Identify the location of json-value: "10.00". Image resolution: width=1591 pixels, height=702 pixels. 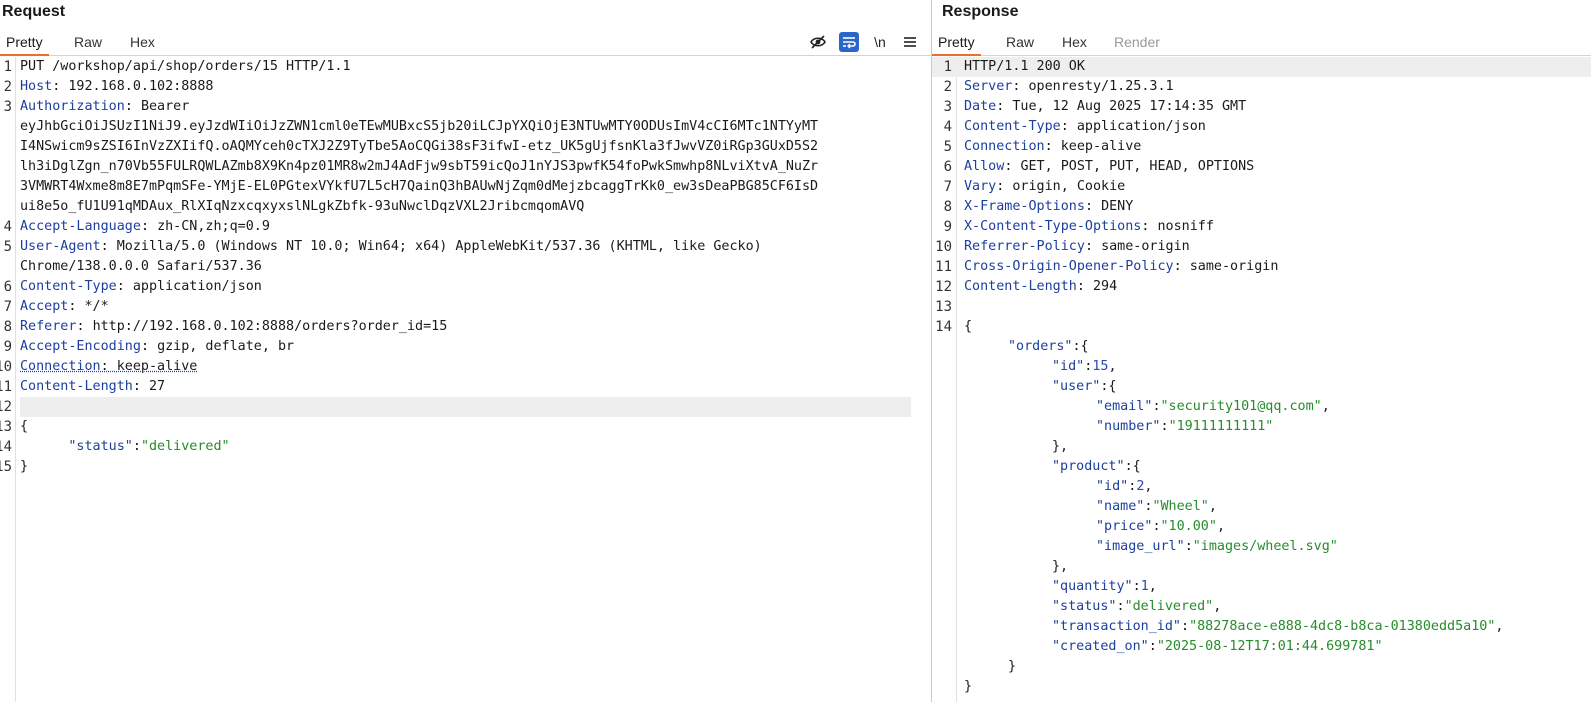
(1188, 526).